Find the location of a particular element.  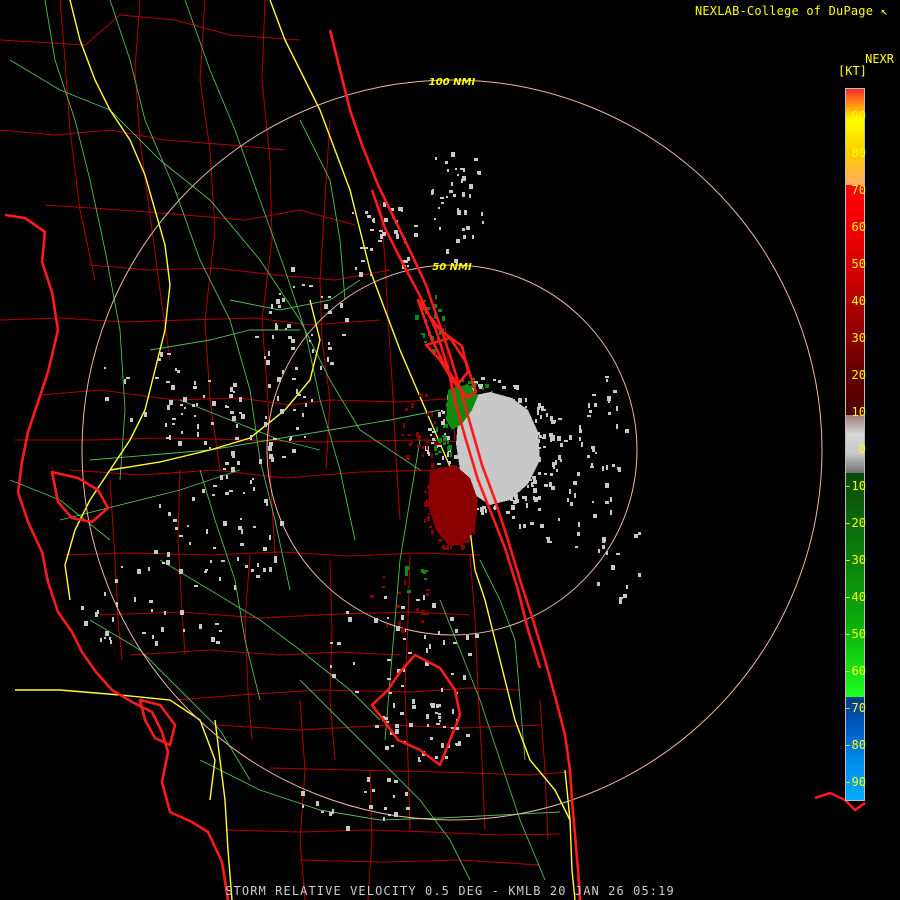

legend-tick-label: 0 is located at coordinates (862, 449).